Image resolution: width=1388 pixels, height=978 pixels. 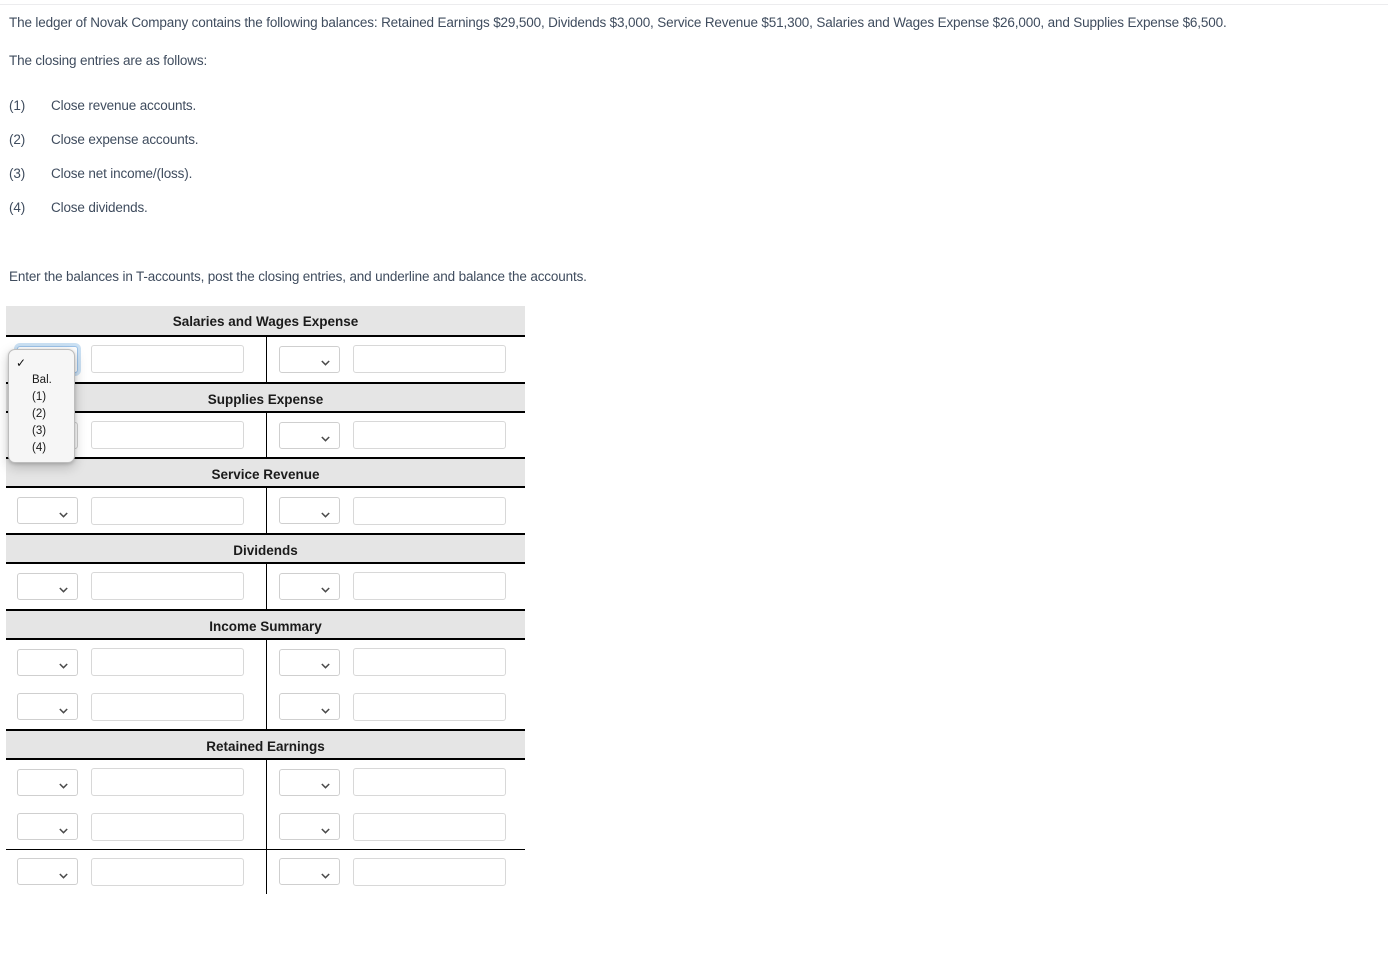 What do you see at coordinates (265, 624) in the screenshot?
I see `account-title-income-summary: Income Summary` at bounding box center [265, 624].